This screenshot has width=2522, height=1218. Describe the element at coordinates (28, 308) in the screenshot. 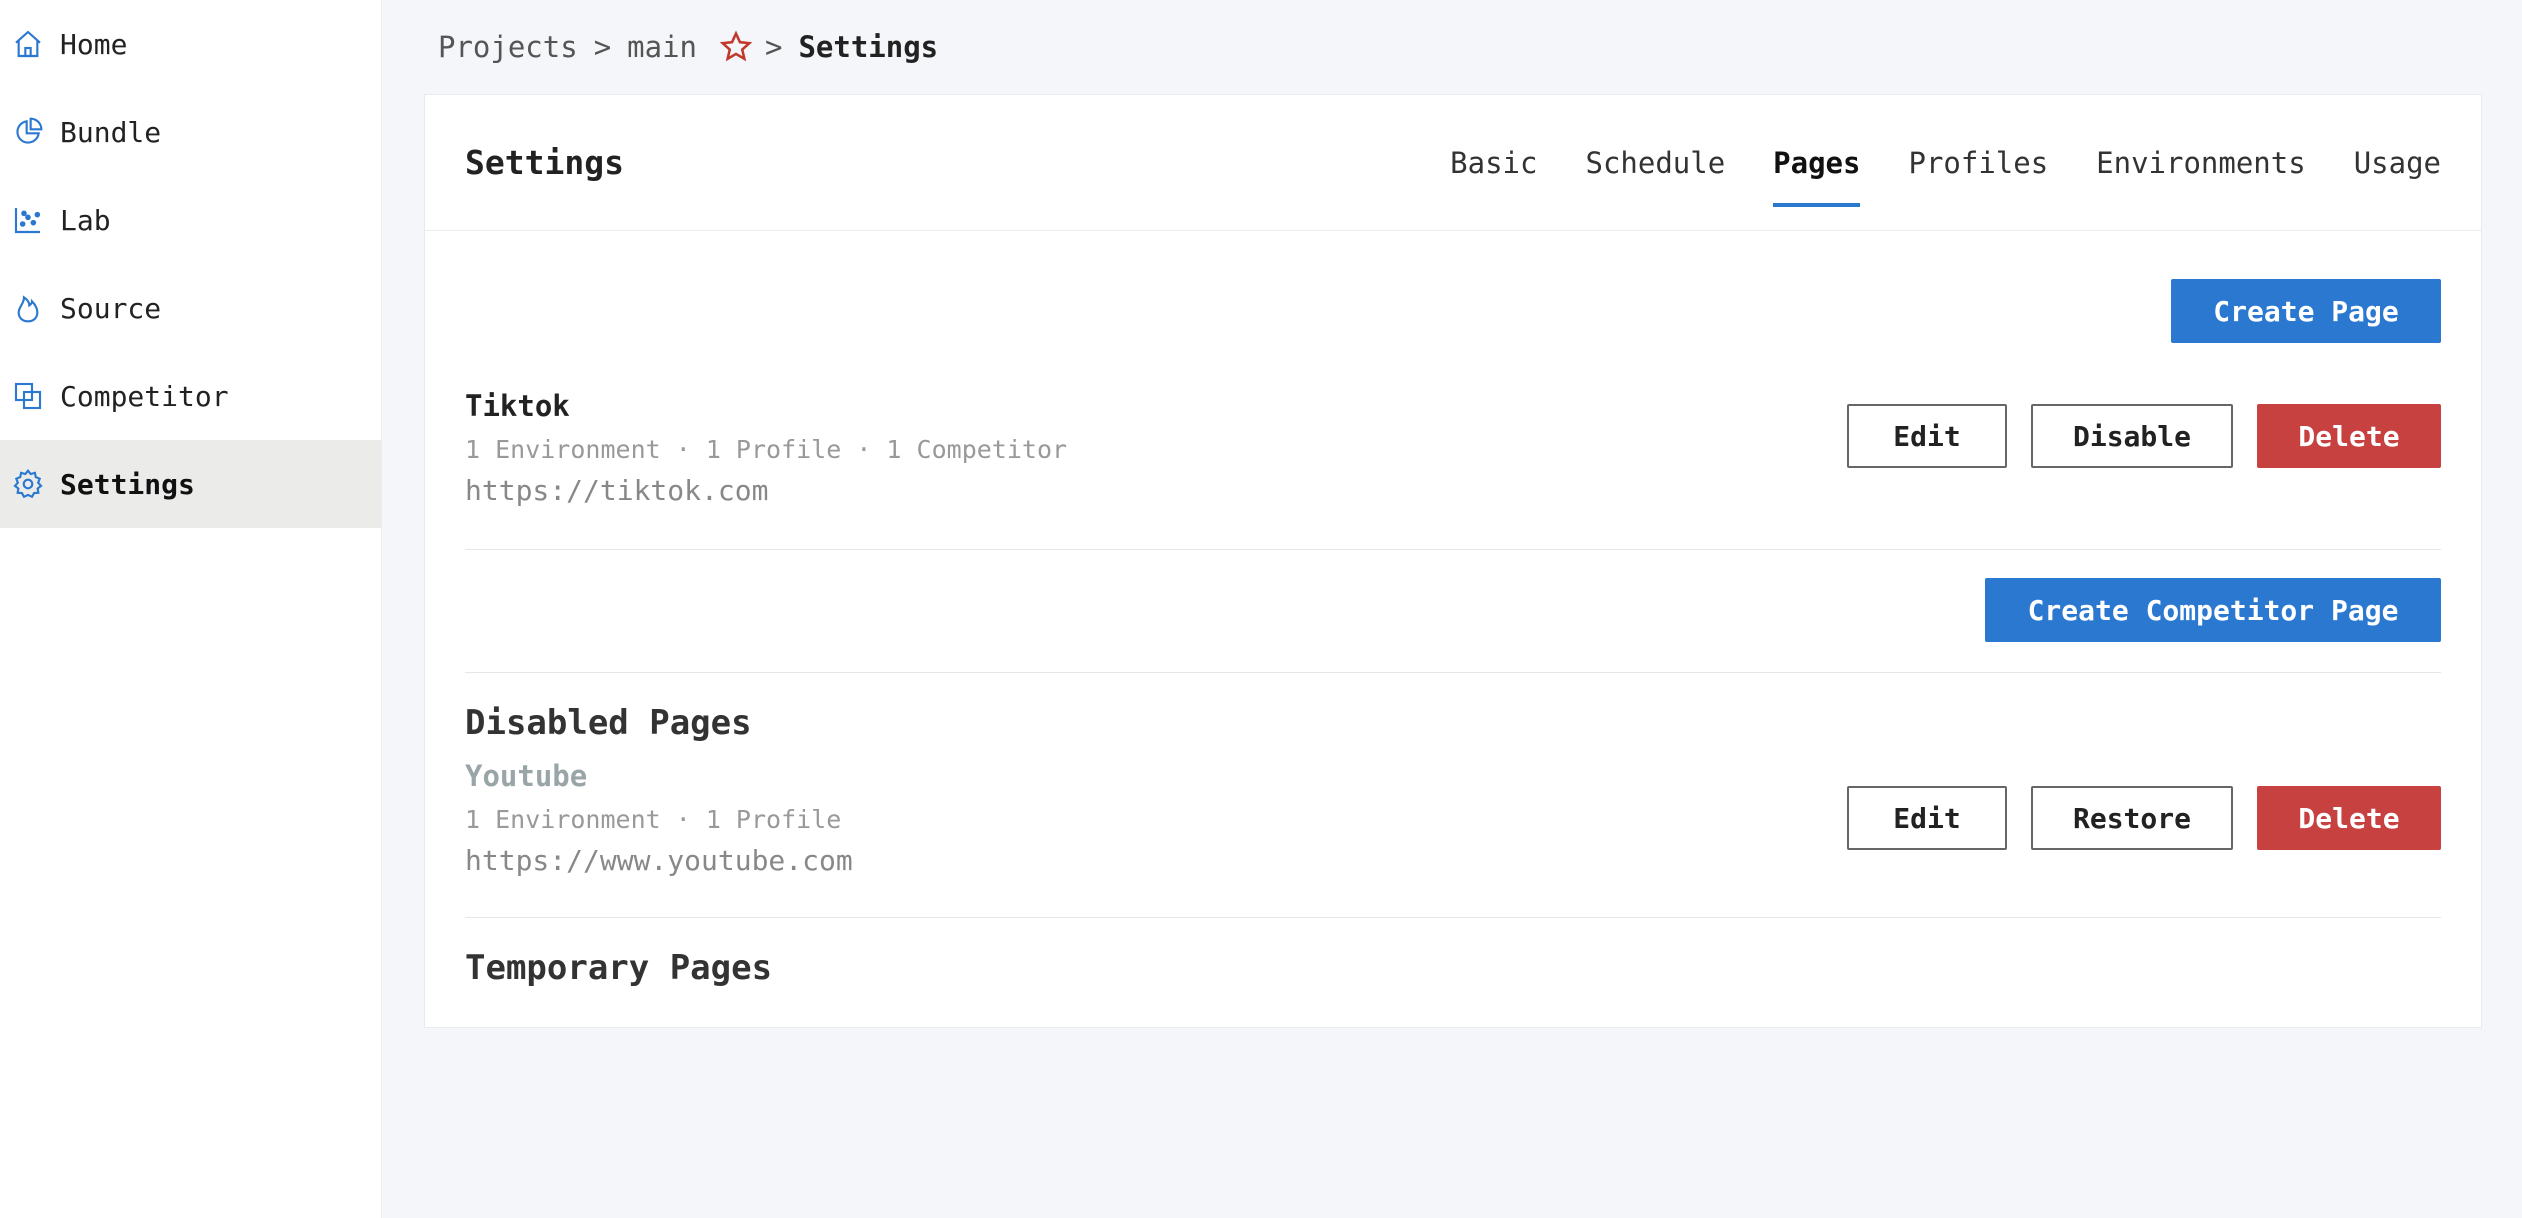

I see `flame-icon` at that location.